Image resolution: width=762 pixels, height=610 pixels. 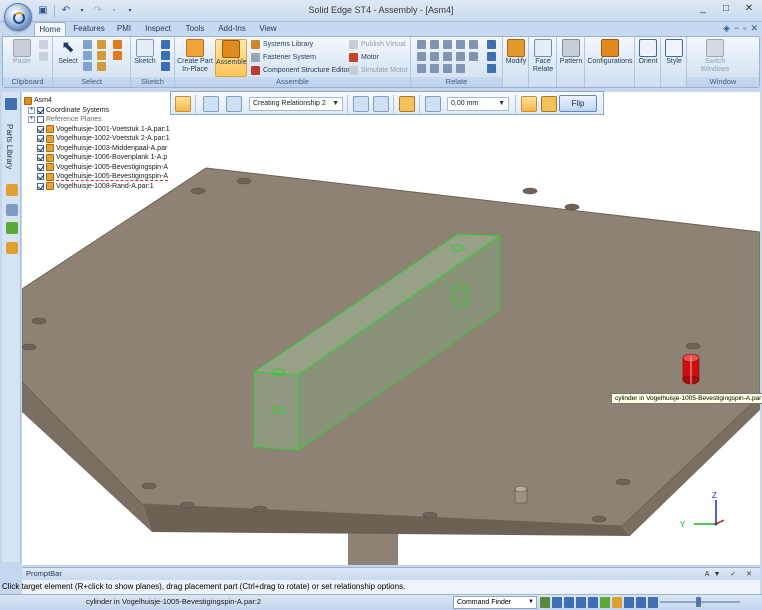 I want to click on target-element-icon, so click(x=381, y=104).